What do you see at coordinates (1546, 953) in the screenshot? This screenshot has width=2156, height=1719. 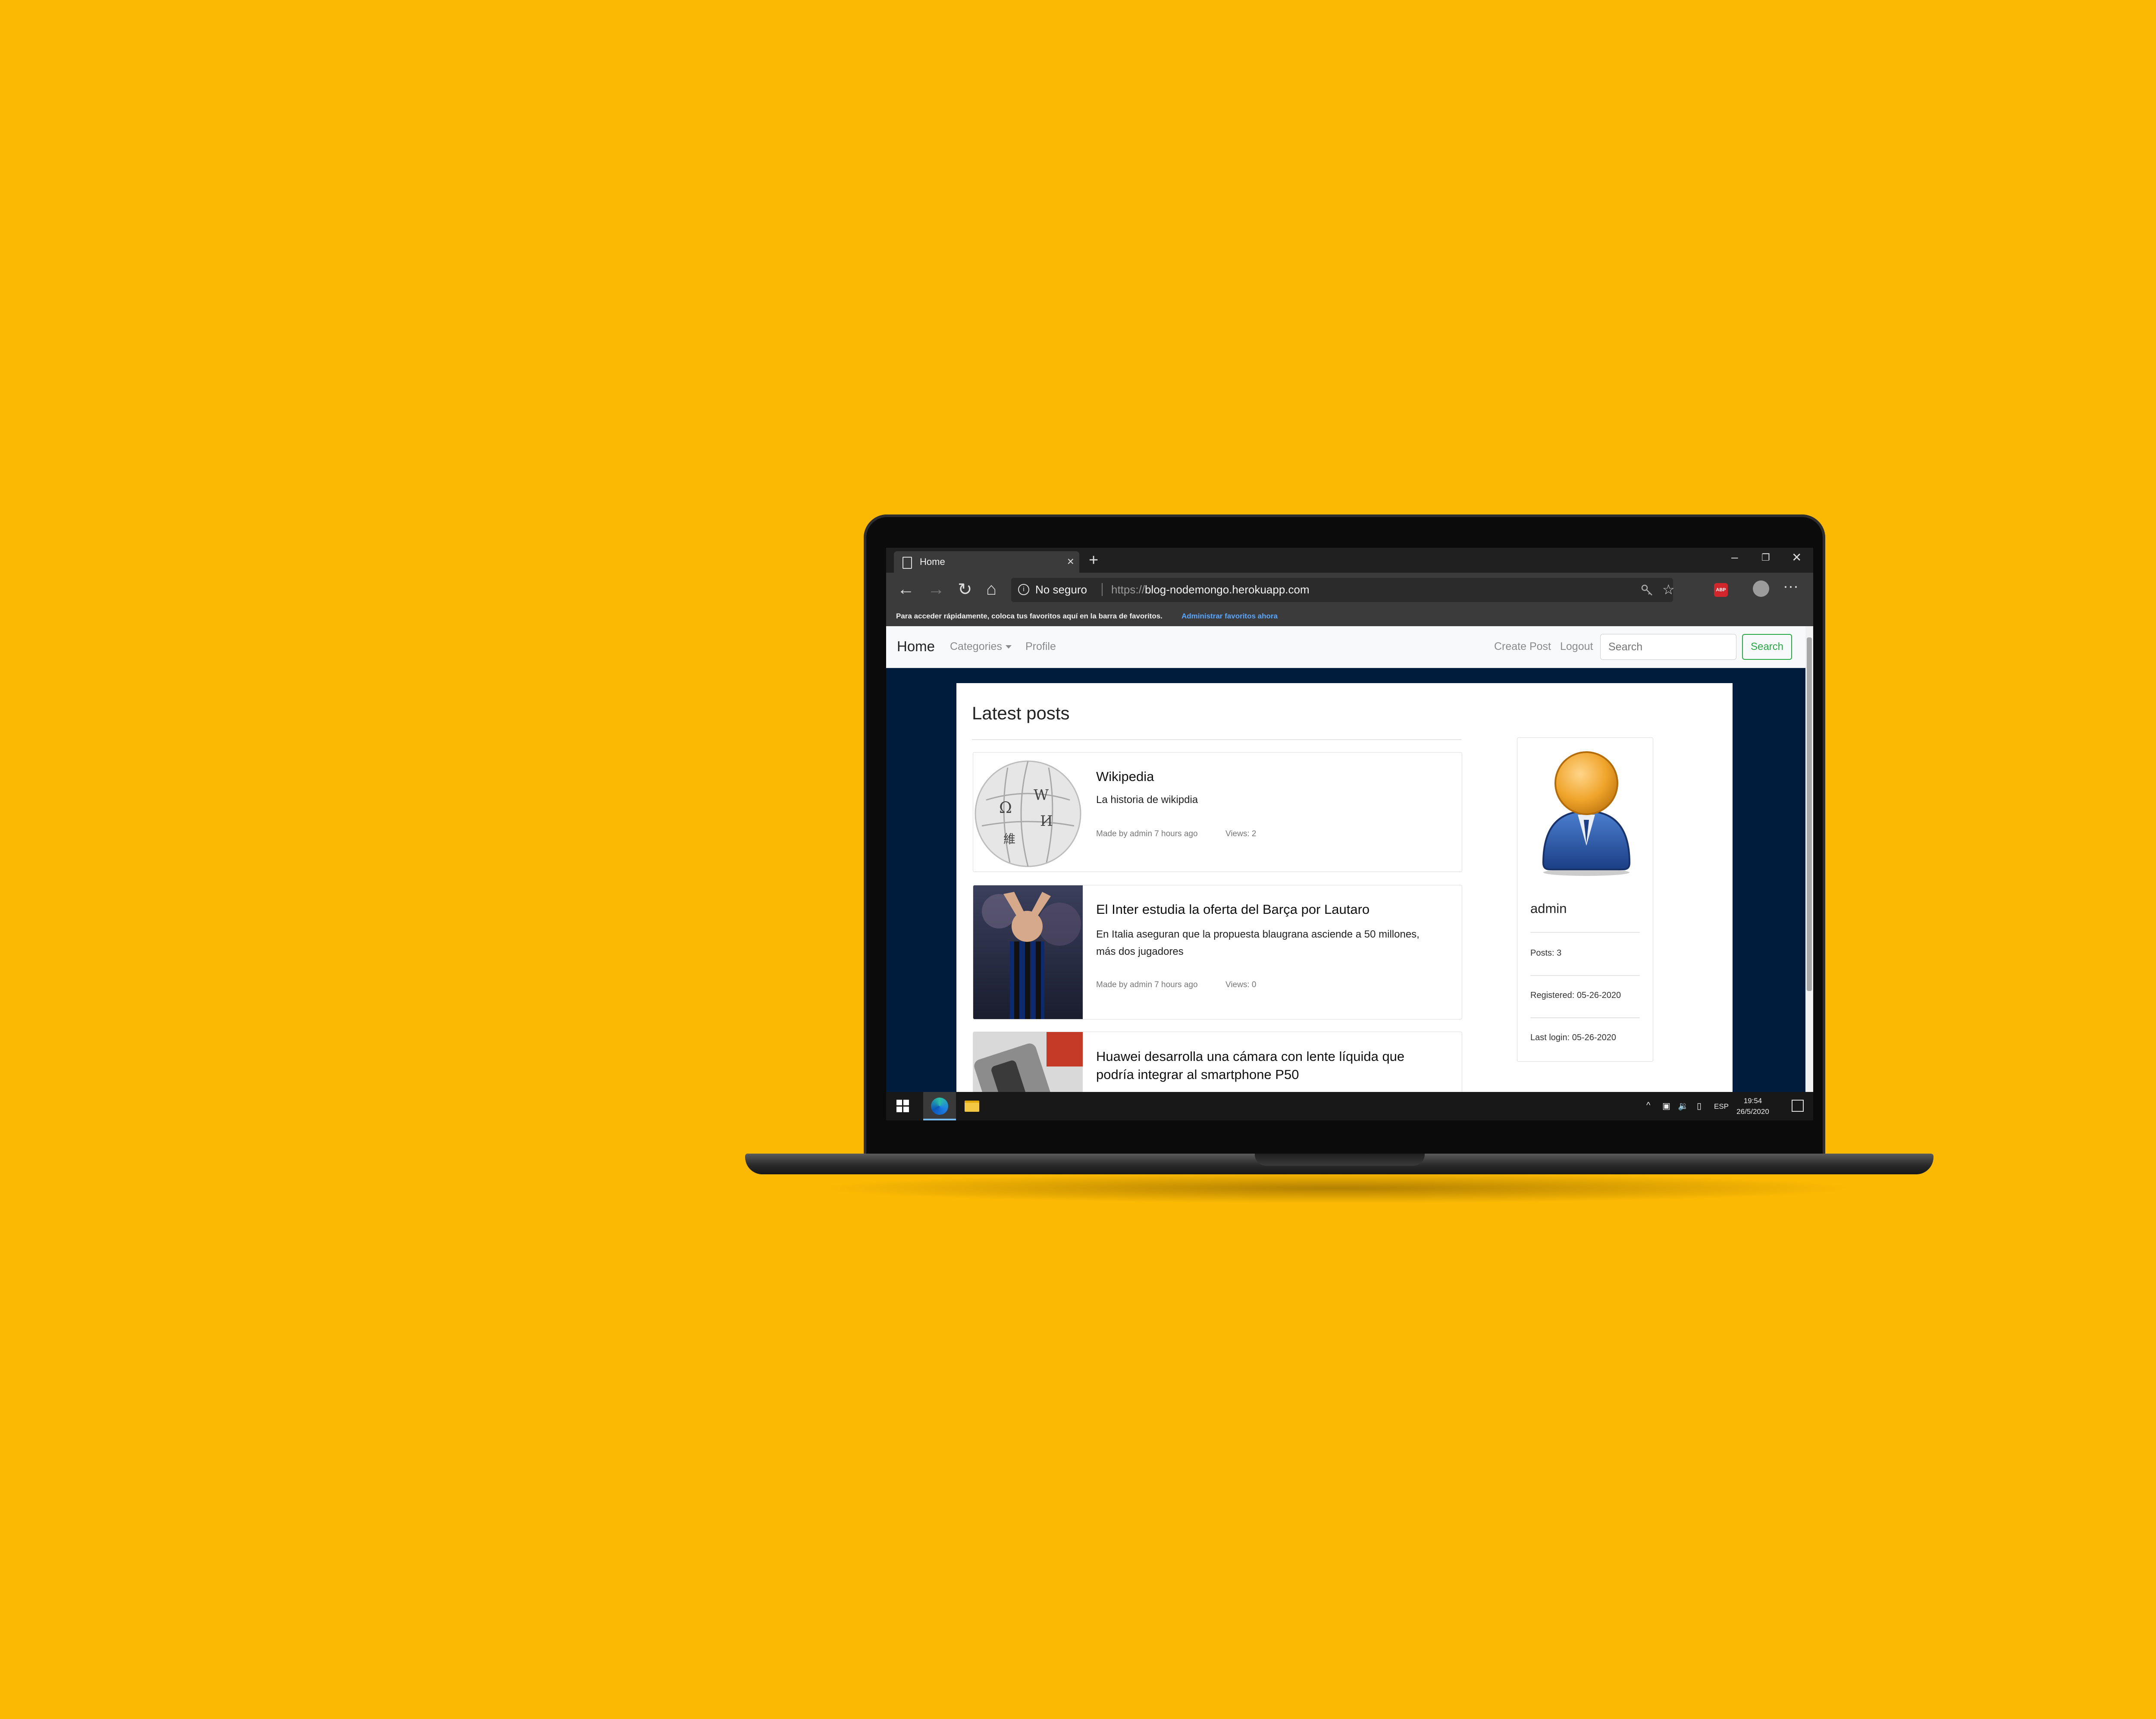 I see `profile-posts-count: Posts: 3` at bounding box center [1546, 953].